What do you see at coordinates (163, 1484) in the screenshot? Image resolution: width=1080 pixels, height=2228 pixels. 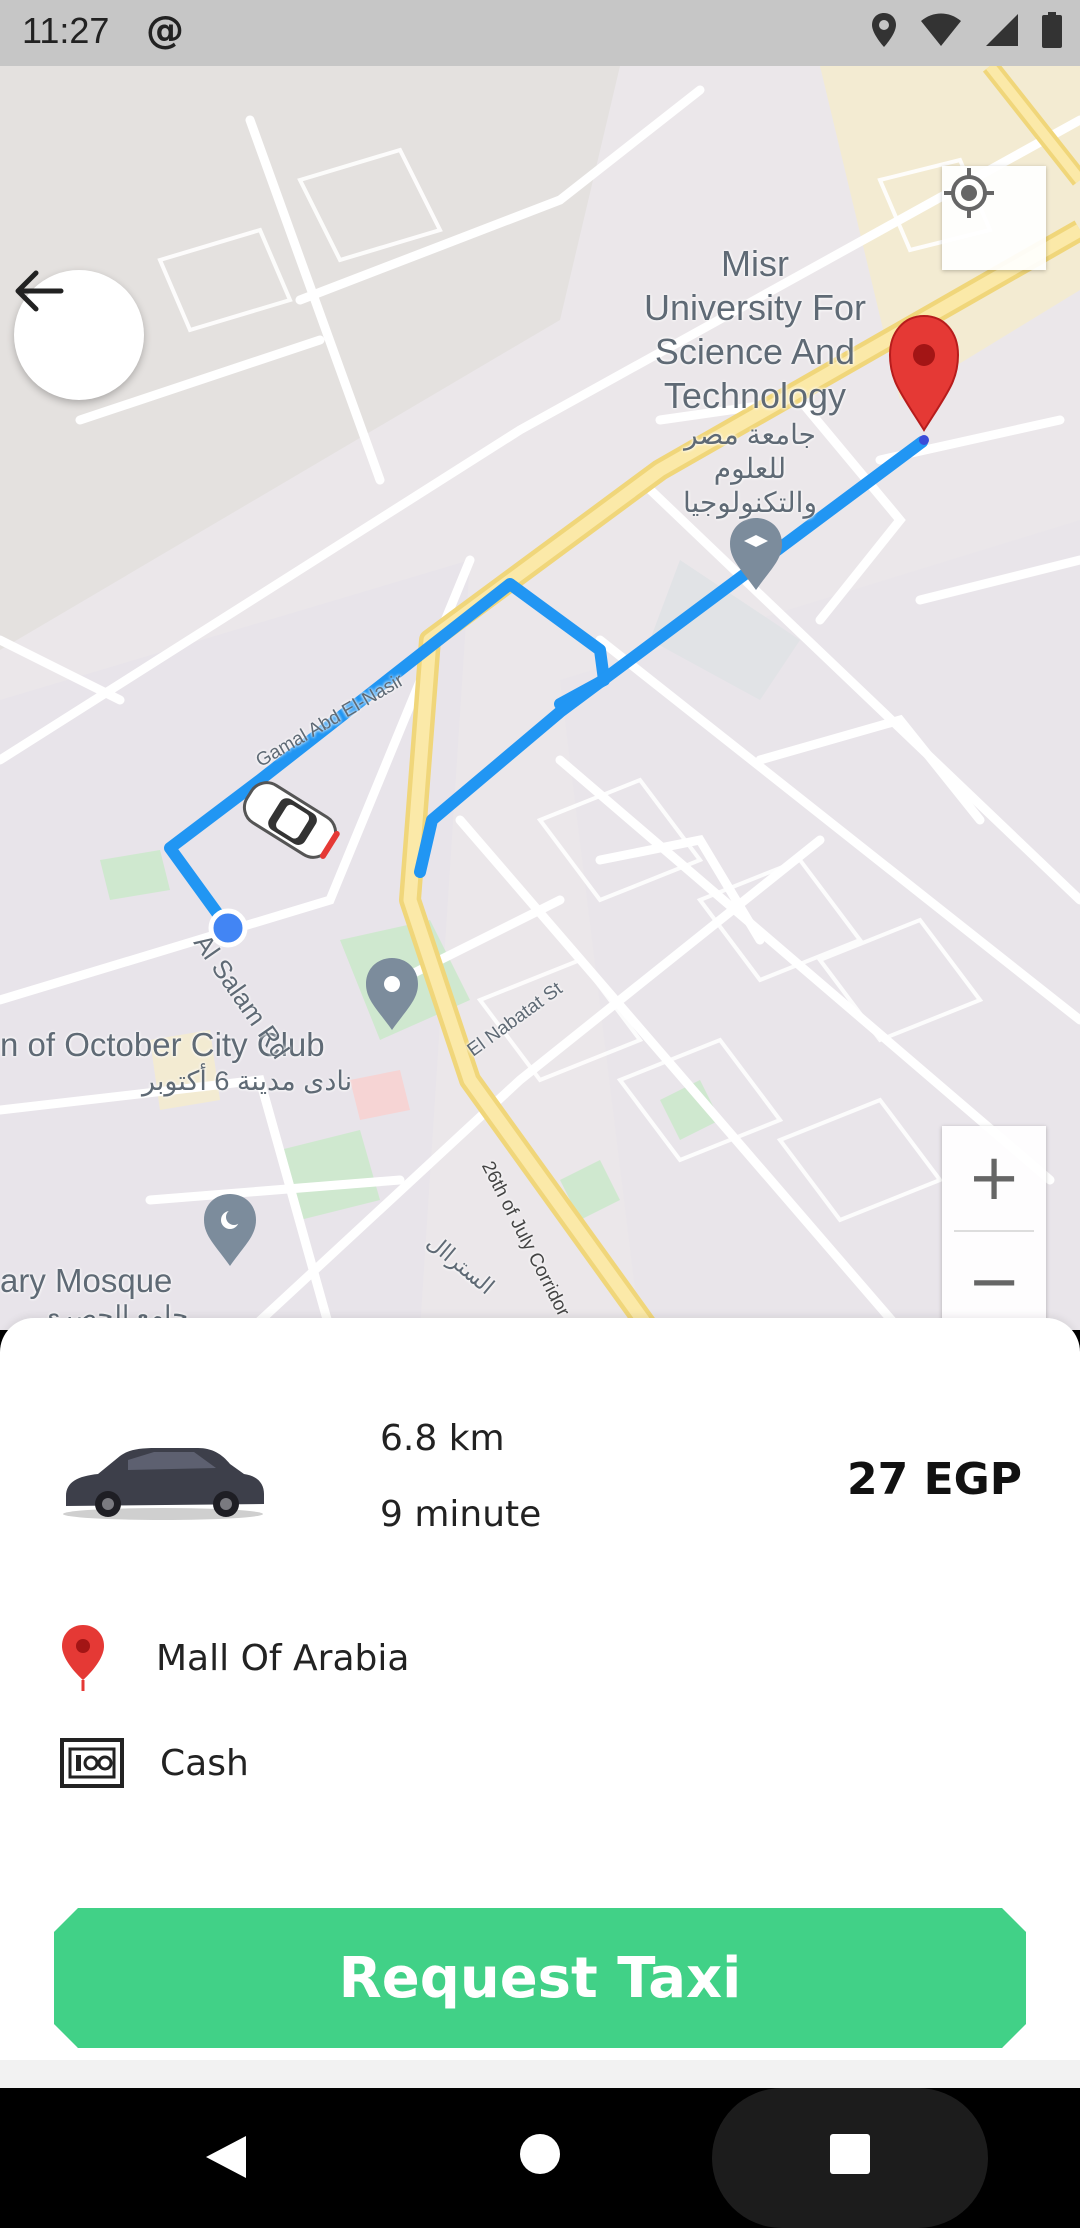 I see `sedan-car-icon` at bounding box center [163, 1484].